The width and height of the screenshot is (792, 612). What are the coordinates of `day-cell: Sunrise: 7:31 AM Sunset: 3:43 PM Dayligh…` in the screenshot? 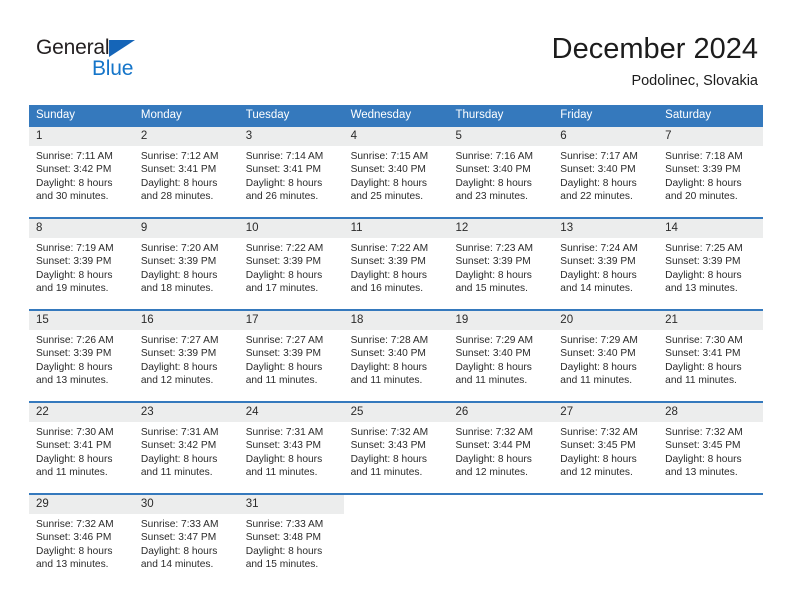 It's located at (291, 457).